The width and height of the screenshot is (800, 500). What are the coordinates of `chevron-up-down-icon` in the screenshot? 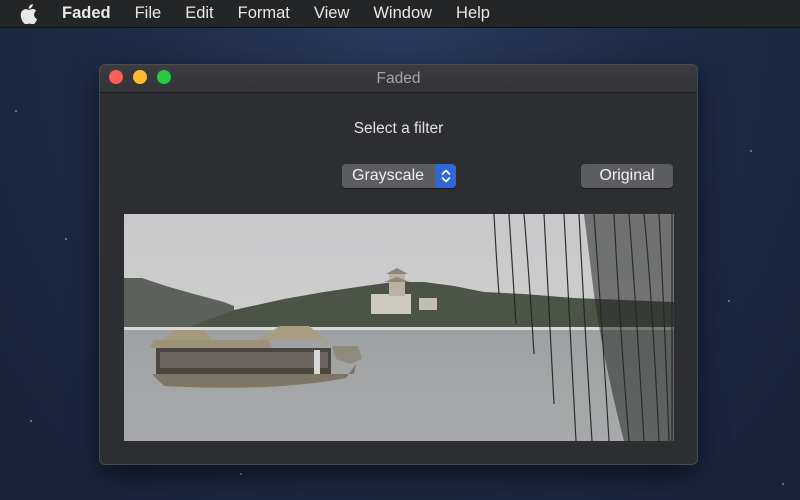 It's located at (445, 176).